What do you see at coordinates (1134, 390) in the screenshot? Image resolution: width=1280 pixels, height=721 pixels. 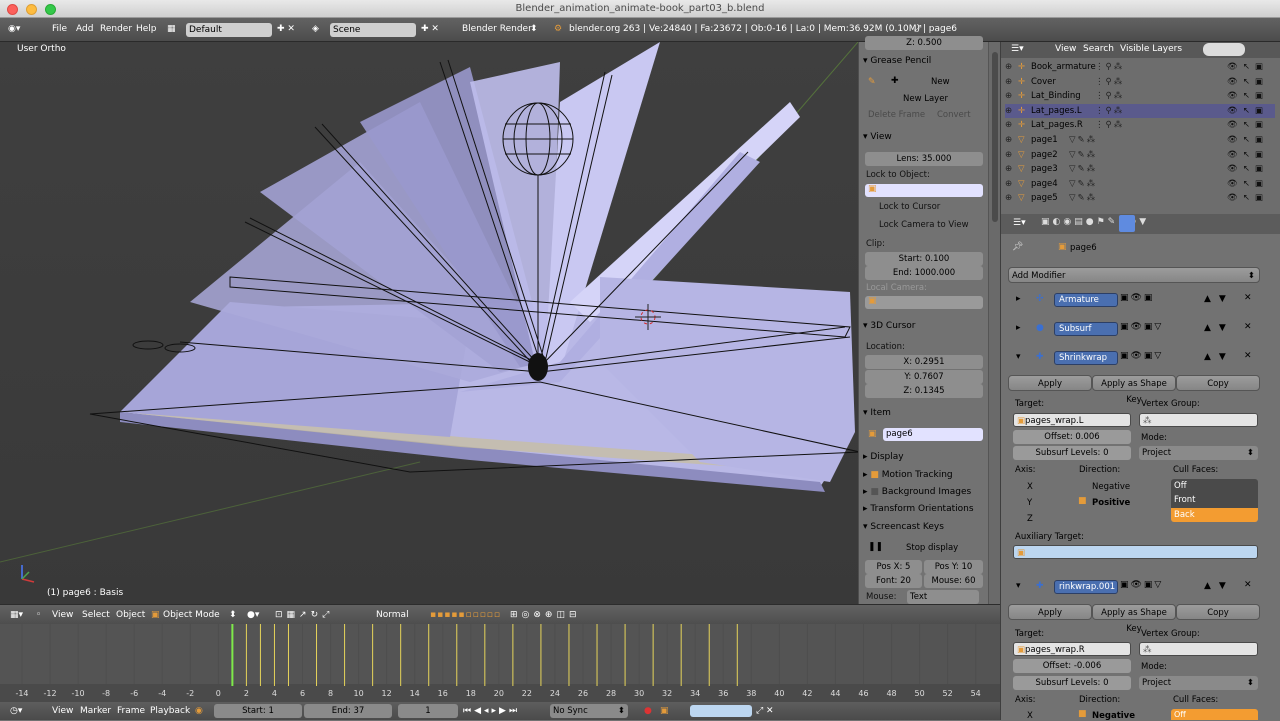 I see `apply-shape-key-button-1: Apply as Shape Key` at bounding box center [1134, 390].